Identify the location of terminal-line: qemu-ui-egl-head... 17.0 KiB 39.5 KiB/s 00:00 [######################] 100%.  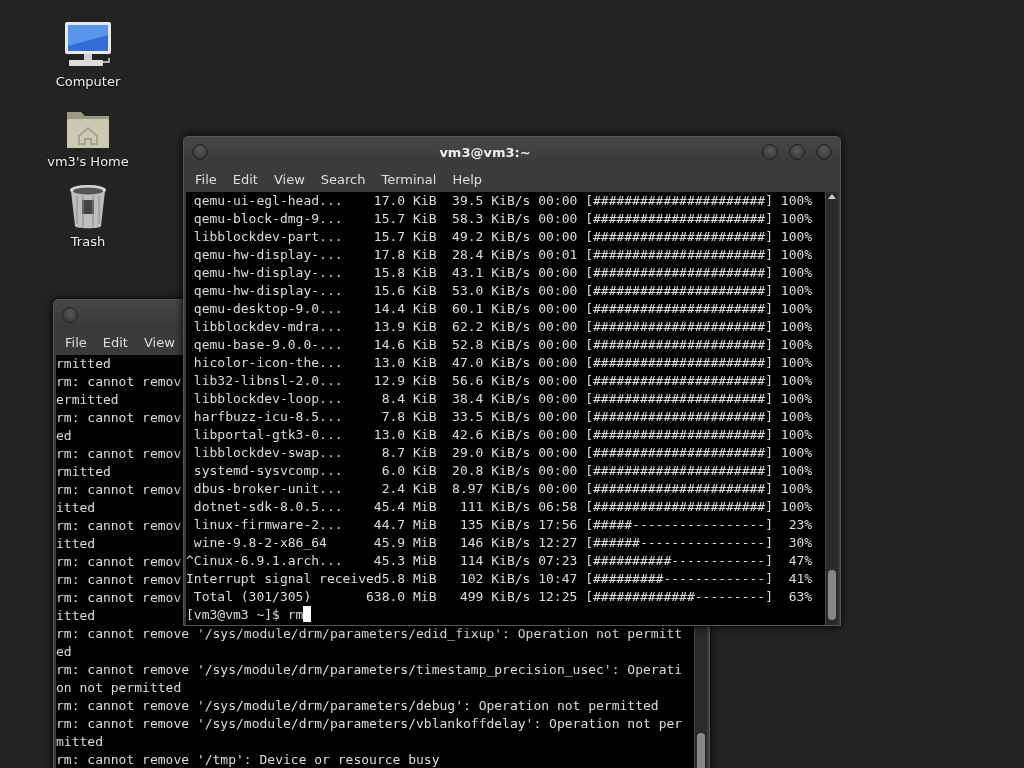
(502, 201).